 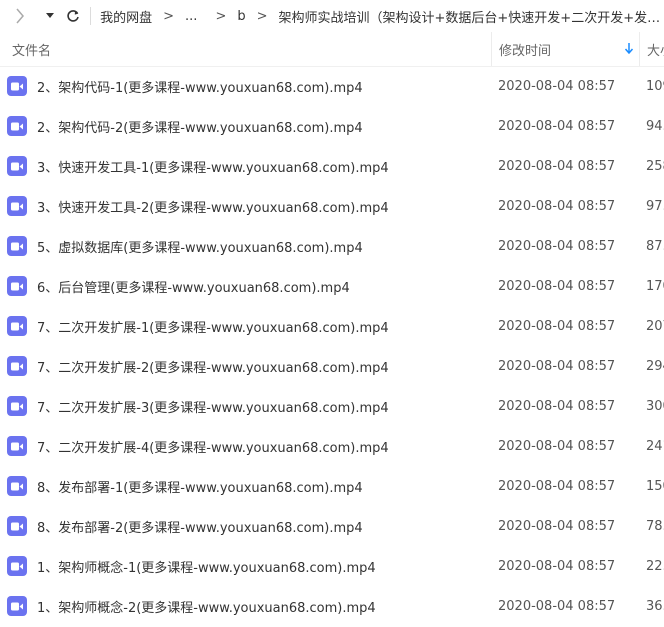 What do you see at coordinates (655, 366) in the screenshot?
I see `file-size: 294` at bounding box center [655, 366].